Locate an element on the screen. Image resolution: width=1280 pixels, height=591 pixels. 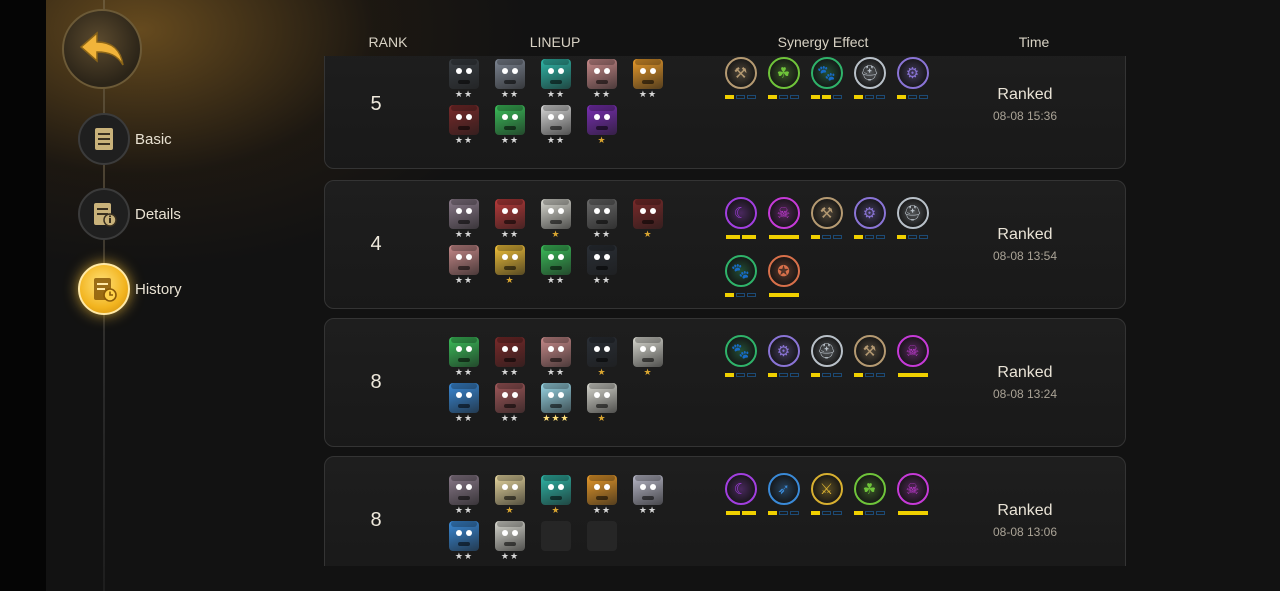
synergy-effect: ☠ is located at coordinates (783, 226).